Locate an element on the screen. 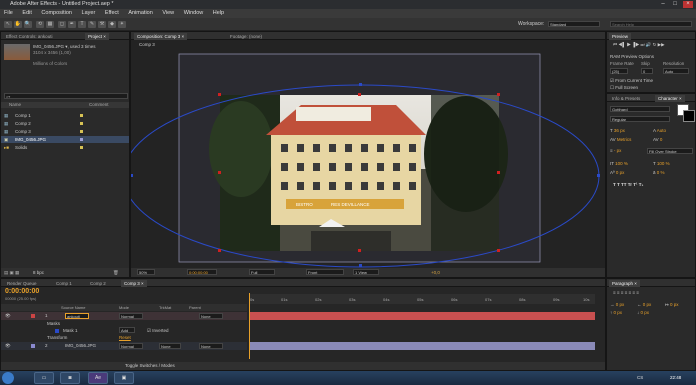  layer-2-mode: Normal is located at coordinates (131, 346).